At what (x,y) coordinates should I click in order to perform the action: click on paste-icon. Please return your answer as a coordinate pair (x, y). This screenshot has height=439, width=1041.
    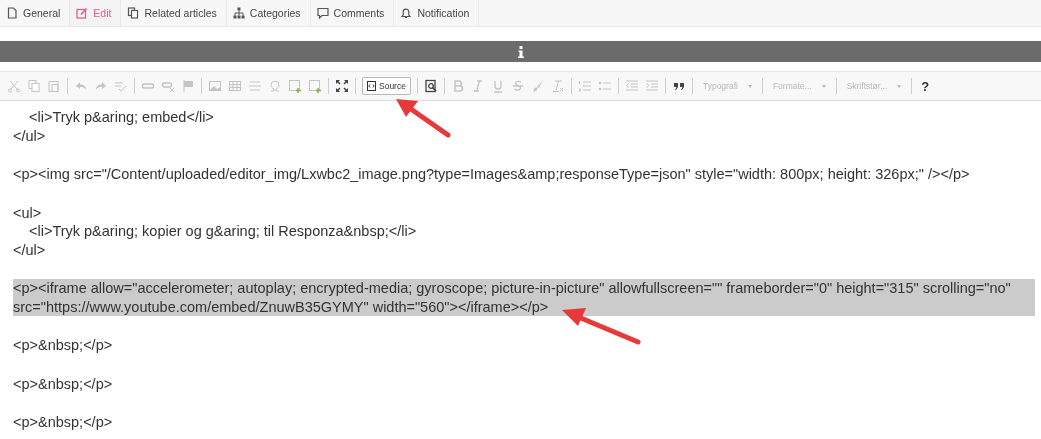
    Looking at the image, I should click on (54, 86).